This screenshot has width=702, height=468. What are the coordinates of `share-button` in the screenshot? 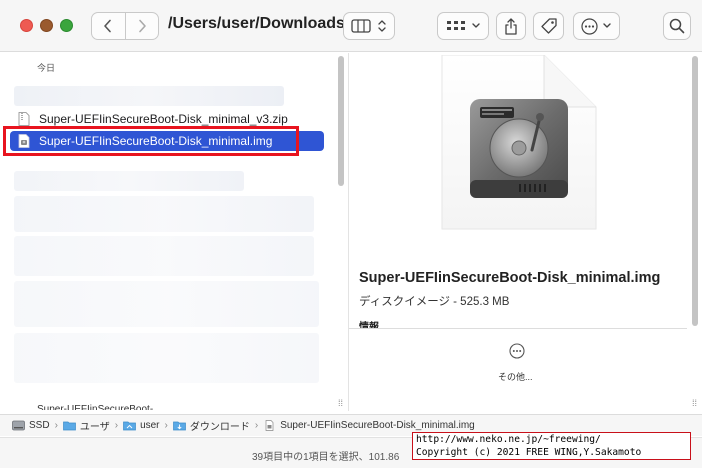 It's located at (511, 26).